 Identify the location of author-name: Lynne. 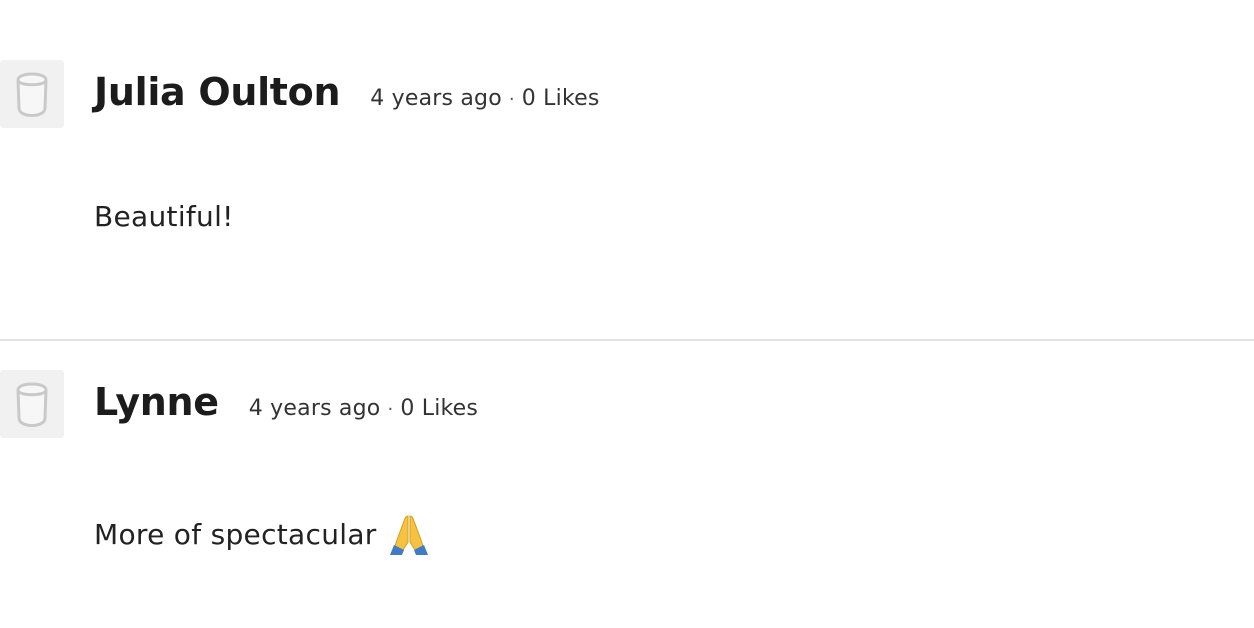
(156, 402).